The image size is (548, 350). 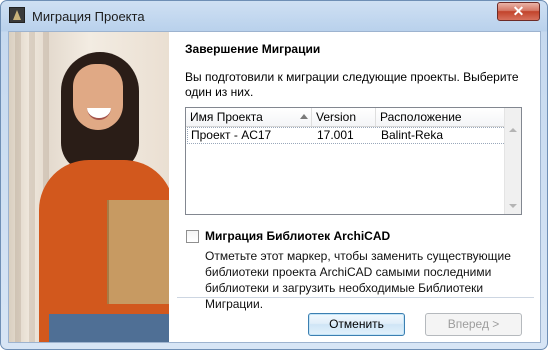 What do you see at coordinates (88, 16) in the screenshot?
I see `window-title: Миграция Проекта` at bounding box center [88, 16].